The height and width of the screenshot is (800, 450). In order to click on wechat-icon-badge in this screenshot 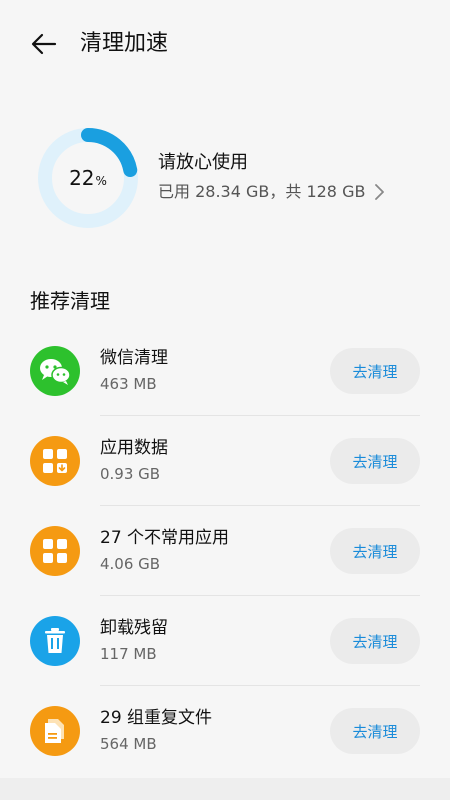, I will do `click(55, 371)`.